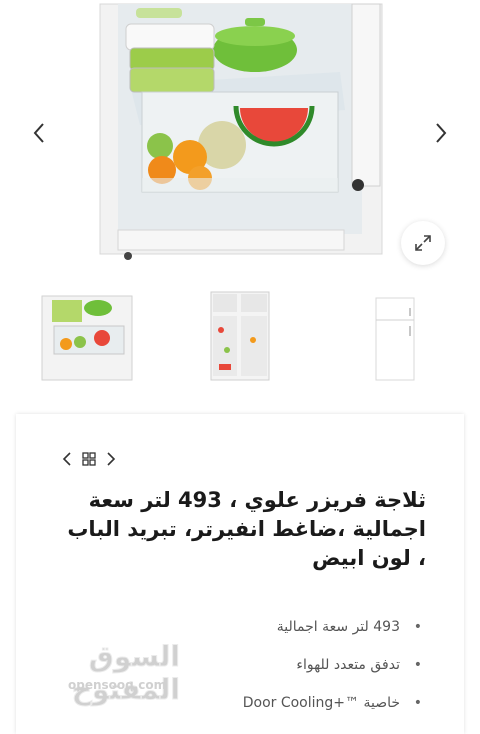  Describe the element at coordinates (240, 336) in the screenshot. I see `thumbnail-open-fridge` at that location.